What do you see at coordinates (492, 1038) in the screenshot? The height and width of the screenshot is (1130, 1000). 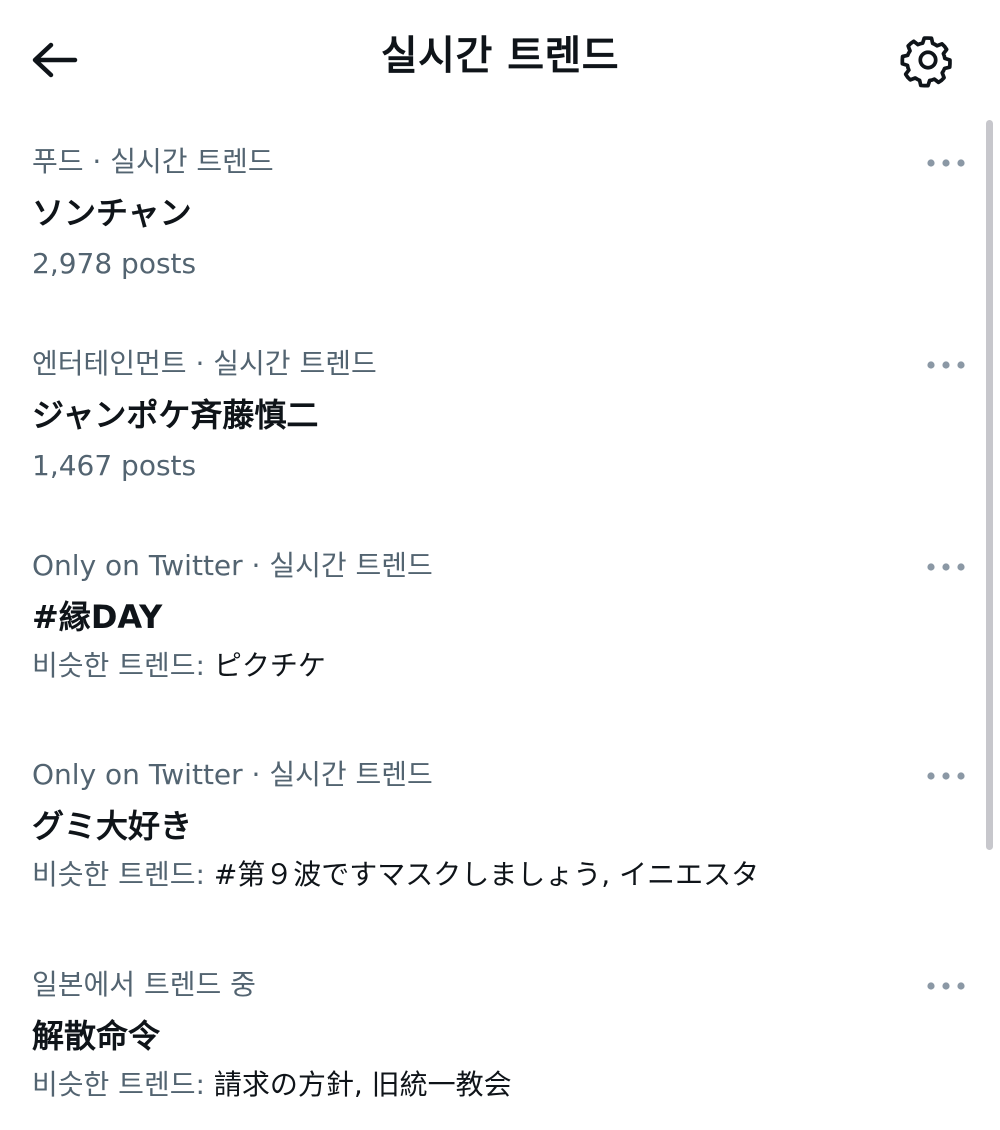 I see `trend-item: 일본에서 트렌드 중 解散命令 비슷한 트렌드: 請求の方針, 旧統一教会` at bounding box center [492, 1038].